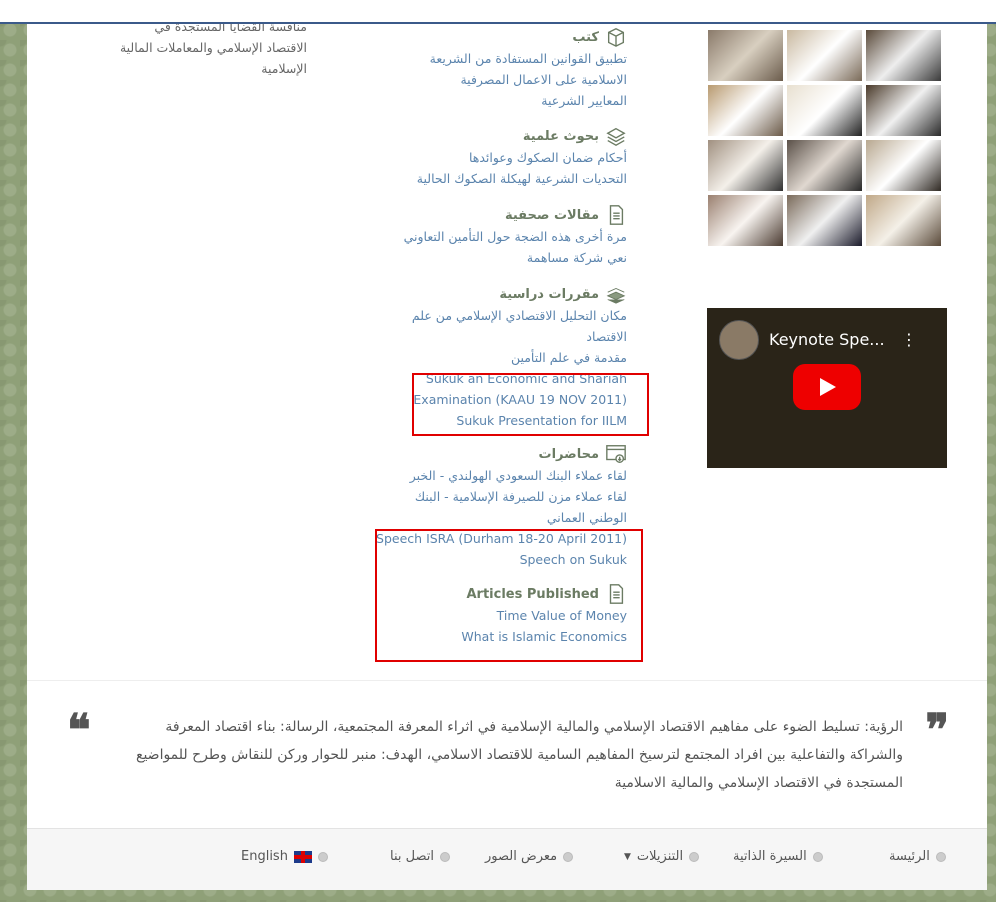  I want to click on nav-label: اتصل بنا, so click(412, 856).